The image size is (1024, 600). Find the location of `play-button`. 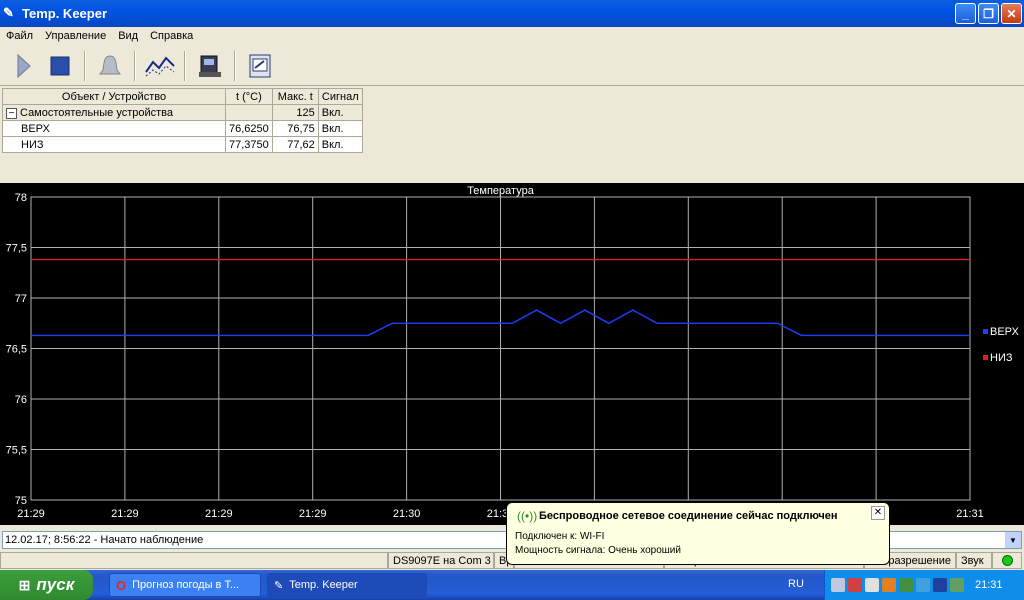

play-button is located at coordinates (24, 66).